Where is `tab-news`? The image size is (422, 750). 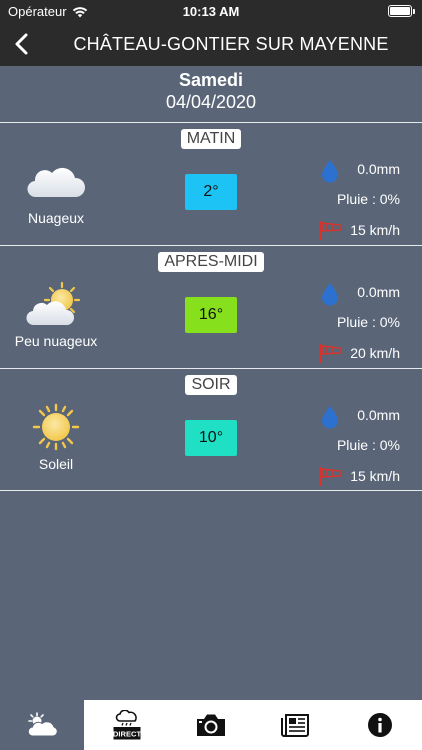 tab-news is located at coordinates (295, 725).